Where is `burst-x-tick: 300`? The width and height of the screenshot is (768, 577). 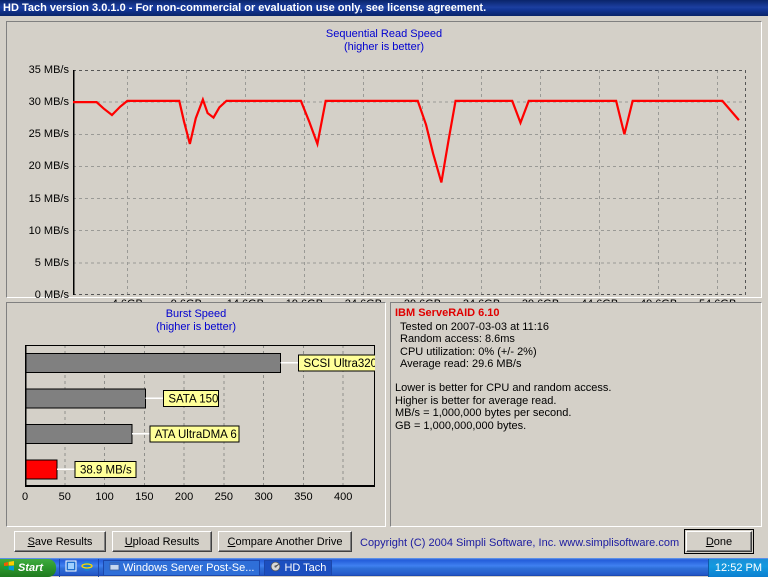 burst-x-tick: 300 is located at coordinates (263, 497).